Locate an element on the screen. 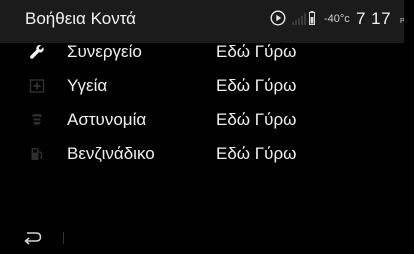 The height and width of the screenshot is (254, 414). footer-divider is located at coordinates (63, 238).